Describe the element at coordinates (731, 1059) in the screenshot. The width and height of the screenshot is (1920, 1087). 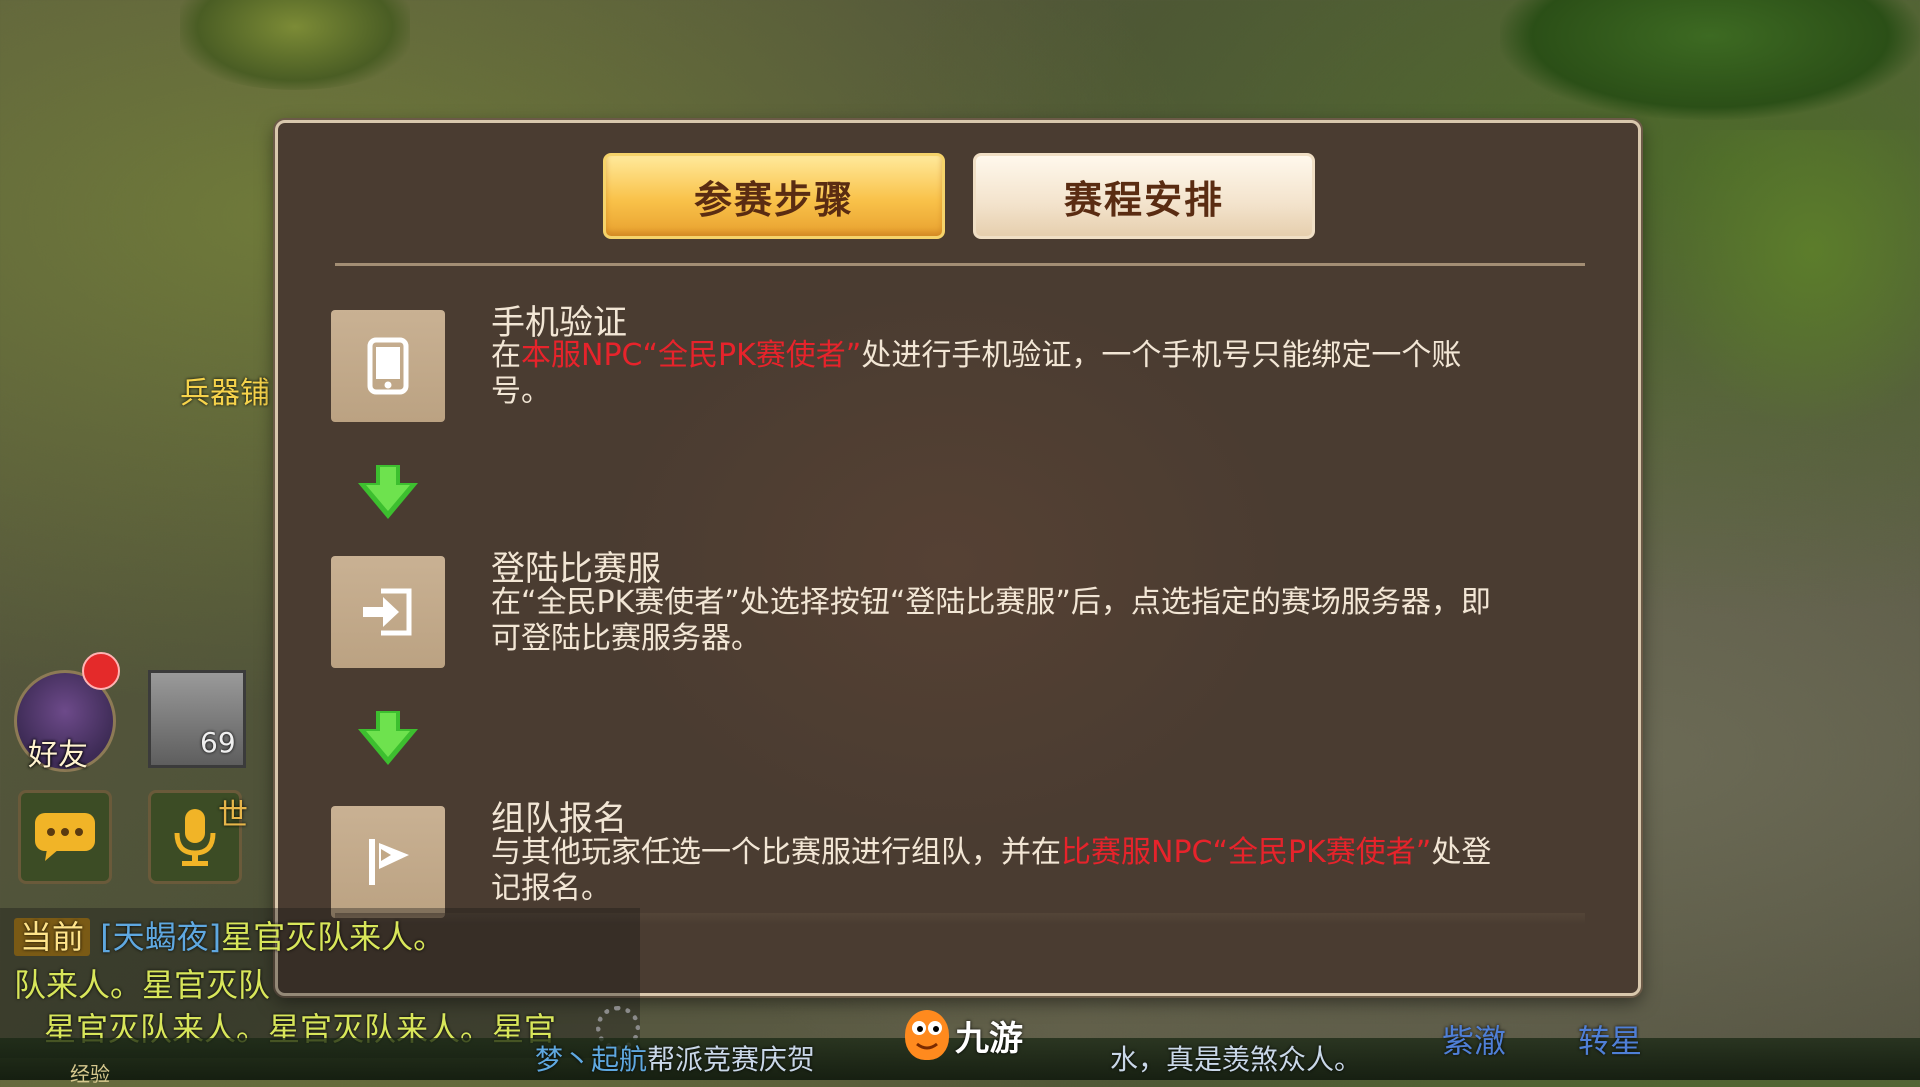
I see `broadcast-text: 帮派竞赛庆贺` at that location.